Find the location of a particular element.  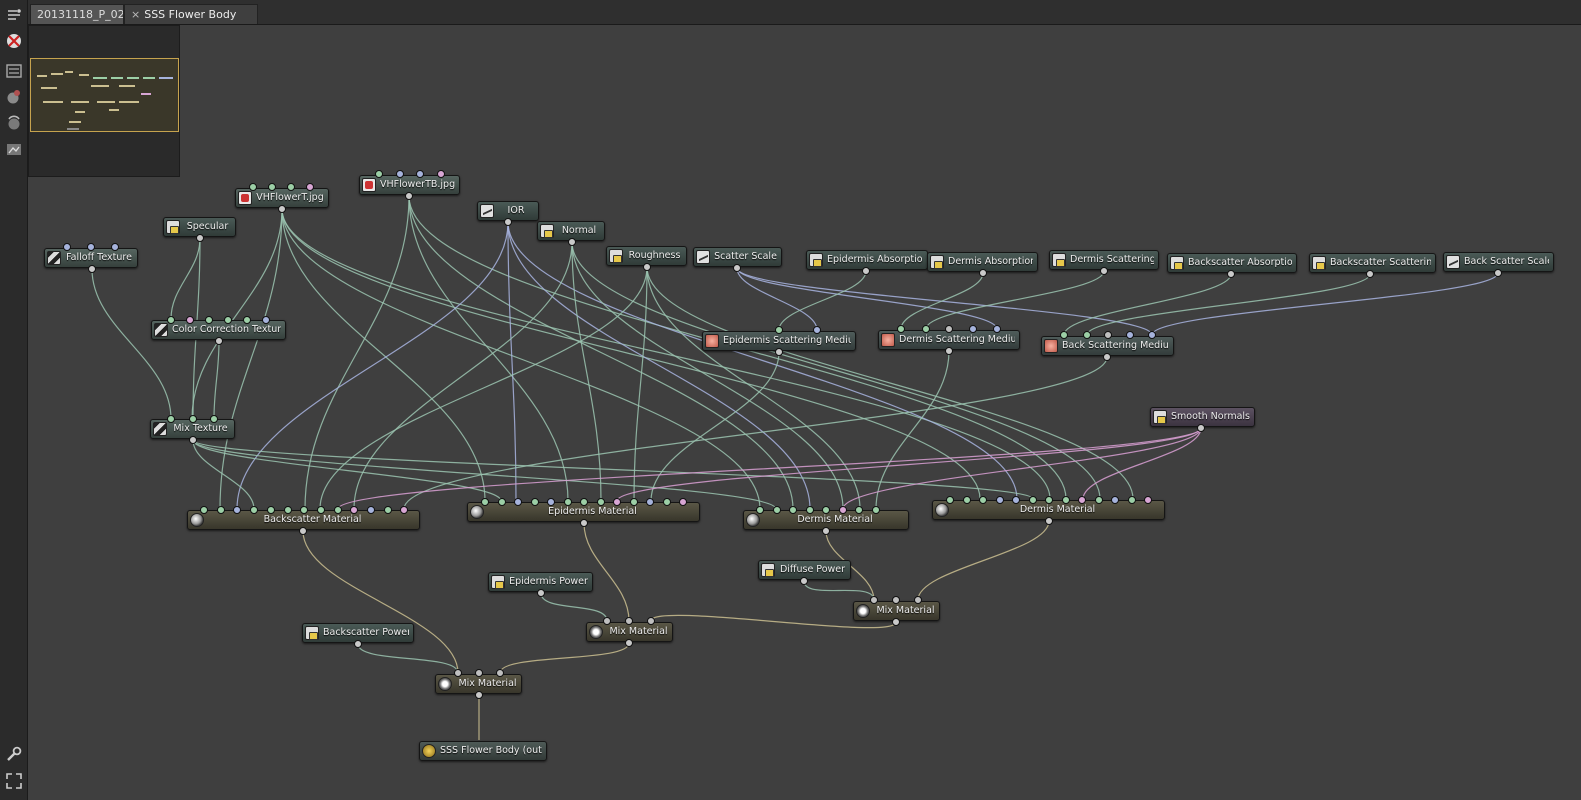

minimap is located at coordinates (104, 101).